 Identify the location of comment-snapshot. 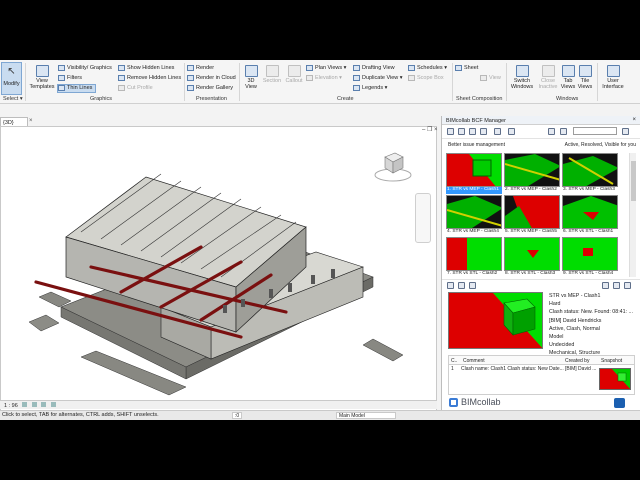
(615, 379).